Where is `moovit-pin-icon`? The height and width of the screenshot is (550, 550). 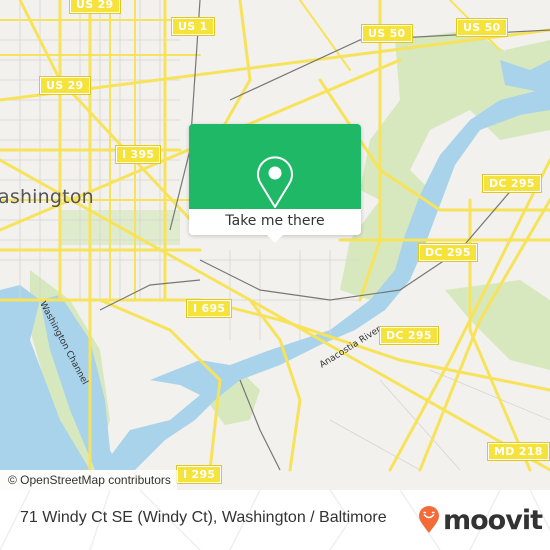 moovit-pin-icon is located at coordinates (429, 519).